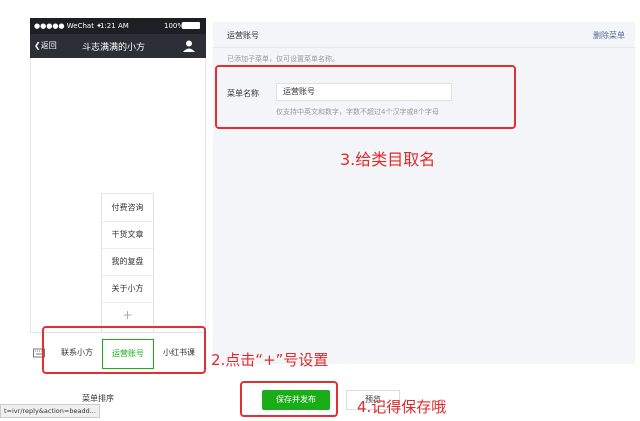  Describe the element at coordinates (191, 25) in the screenshot. I see `battery-icon` at that location.